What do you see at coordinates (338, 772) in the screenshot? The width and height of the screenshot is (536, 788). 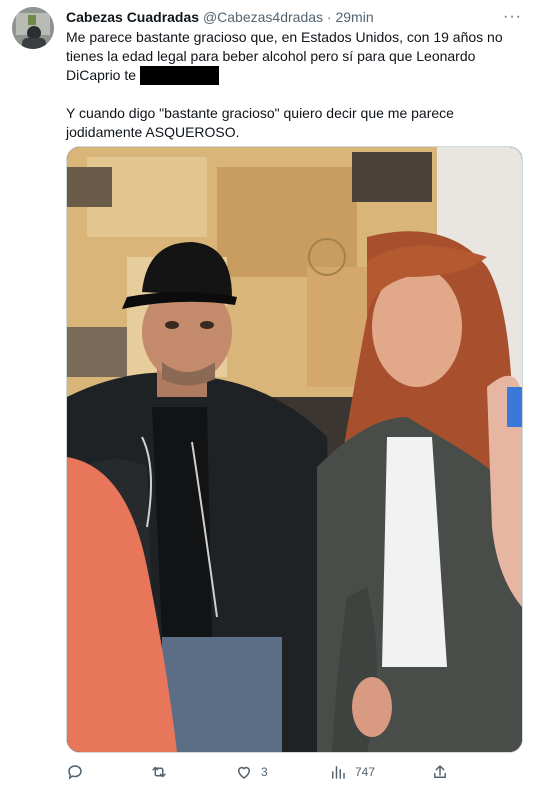 I see `views-icon` at bounding box center [338, 772].